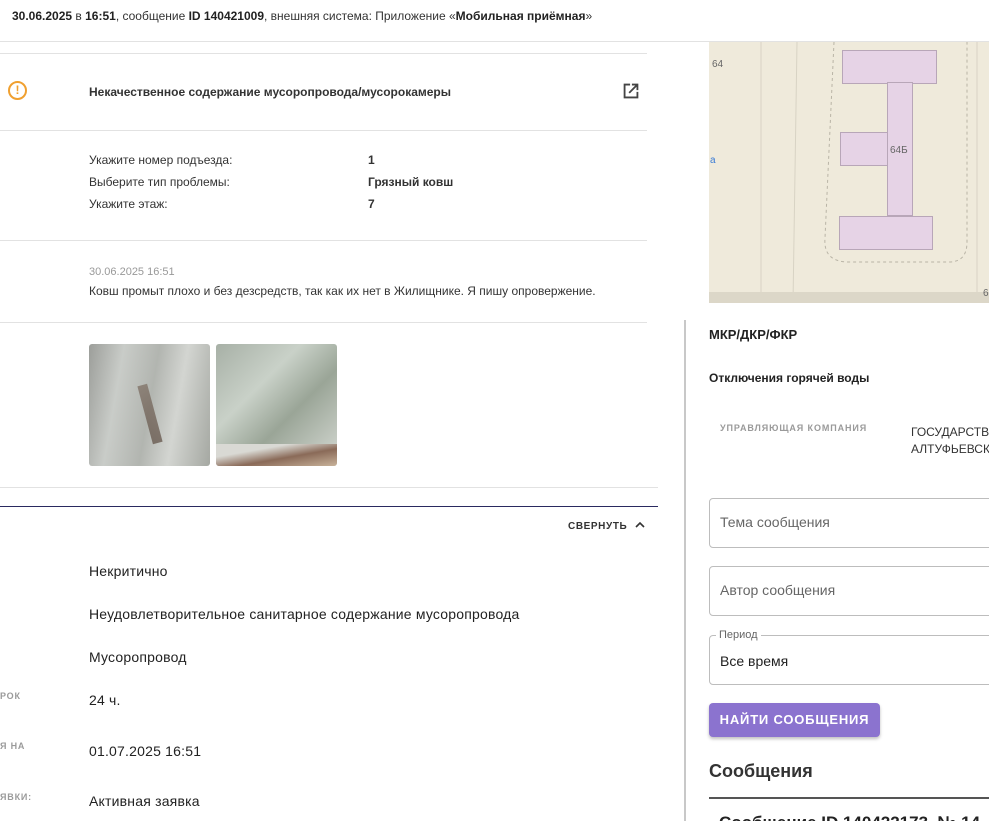  What do you see at coordinates (100, 16) in the screenshot?
I see `header-time: 16:51` at bounding box center [100, 16].